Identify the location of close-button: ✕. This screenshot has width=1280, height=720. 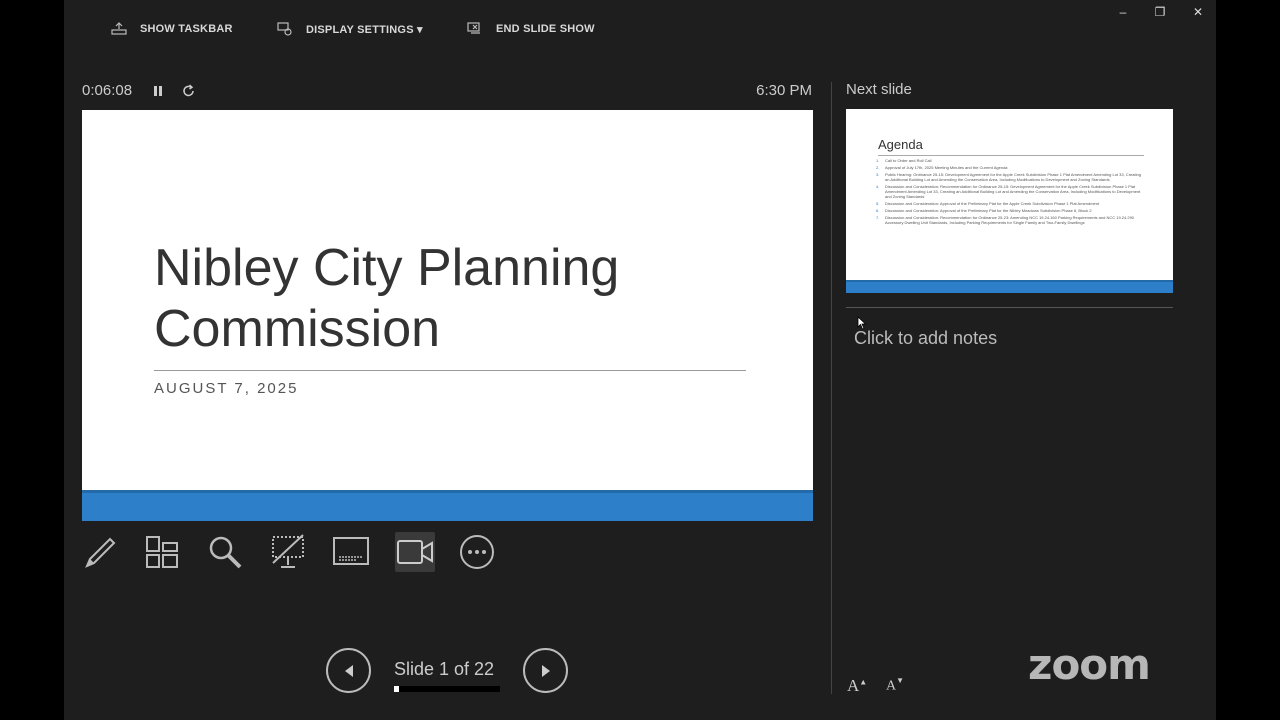
(1198, 12).